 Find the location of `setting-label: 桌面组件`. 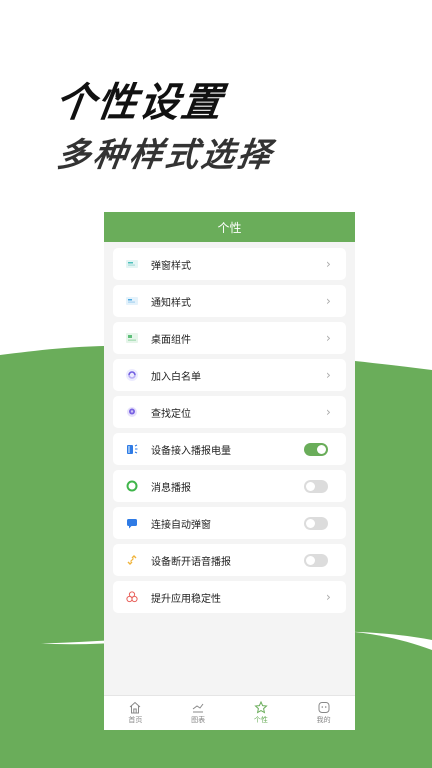

setting-label: 桌面组件 is located at coordinates (171, 340).